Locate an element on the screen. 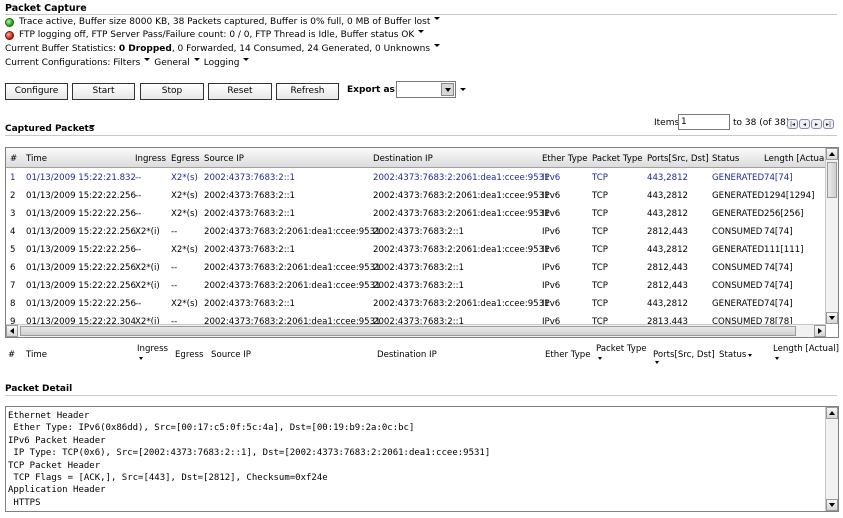 This screenshot has width=843, height=518. vertical-scroll-thumb is located at coordinates (832, 180).